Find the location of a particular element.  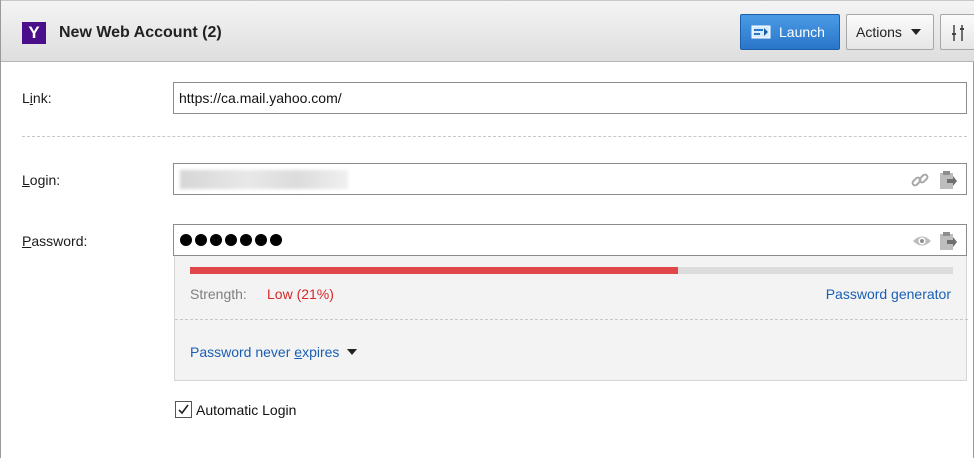

strength-meter-fill is located at coordinates (434, 270).